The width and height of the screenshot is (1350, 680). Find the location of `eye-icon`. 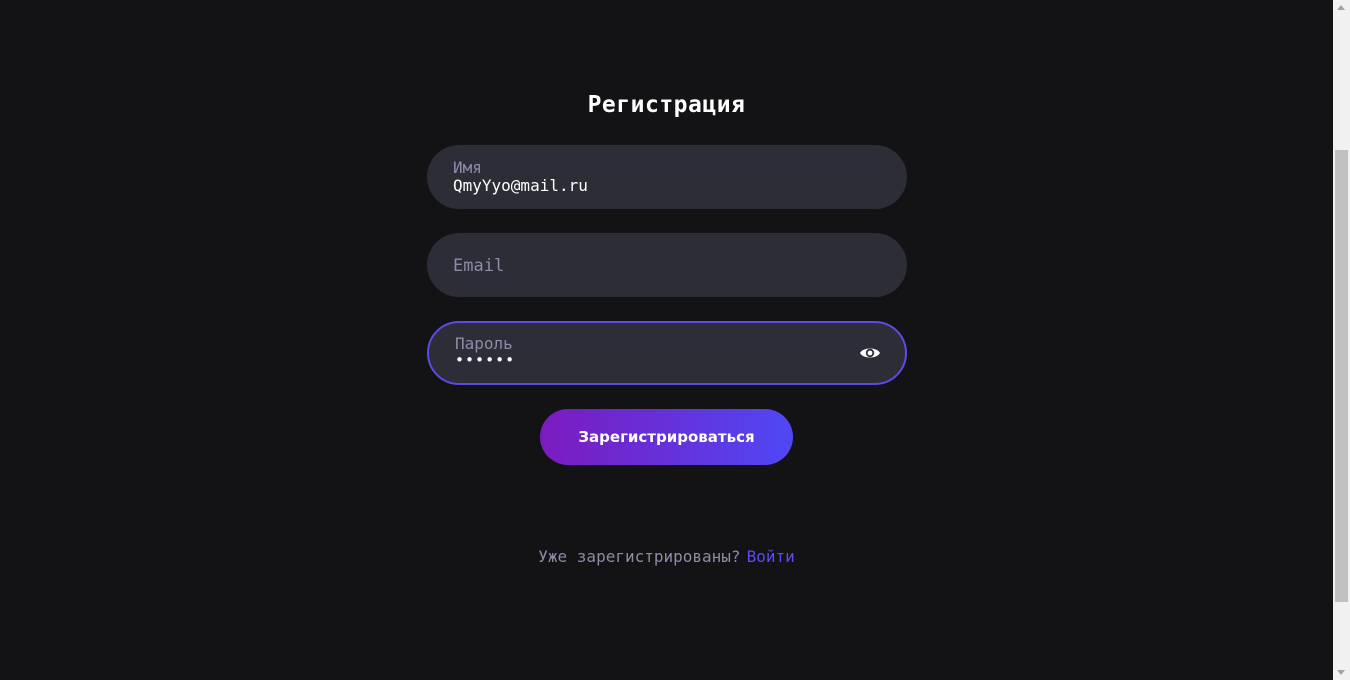

eye-icon is located at coordinates (870, 353).